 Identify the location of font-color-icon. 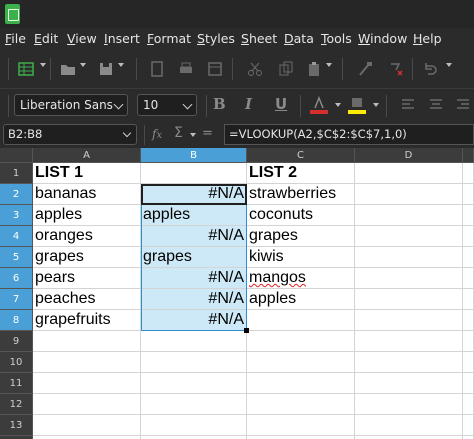
(319, 105).